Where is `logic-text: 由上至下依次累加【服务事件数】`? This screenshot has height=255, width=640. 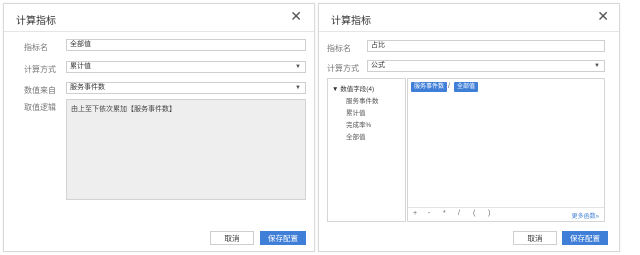
logic-text: 由上至下依次累加【服务事件数】 is located at coordinates (123, 109).